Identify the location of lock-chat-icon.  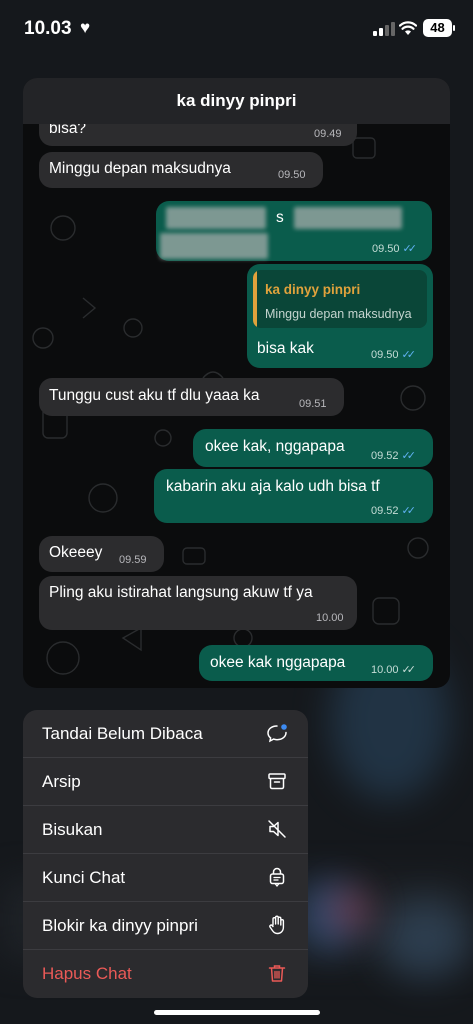
(277, 877).